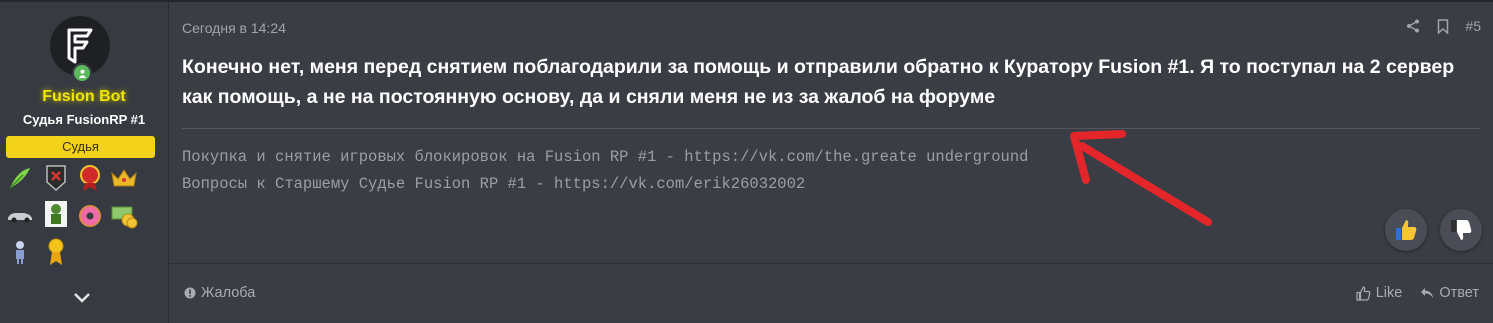  Describe the element at coordinates (20, 252) in the screenshot. I see `figure-award-icon` at that location.